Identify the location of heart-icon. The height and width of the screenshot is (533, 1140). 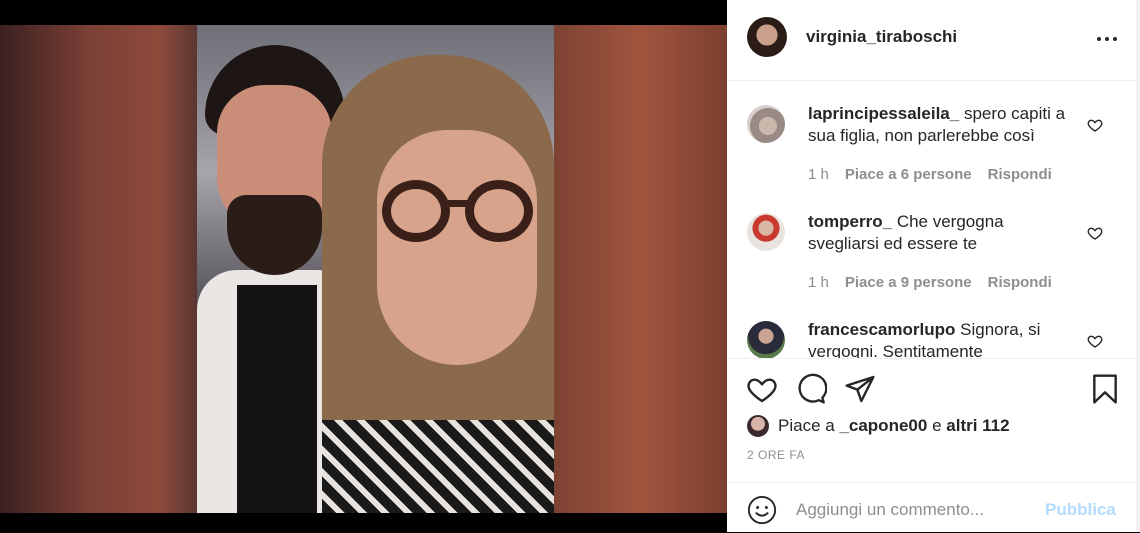
(762, 389).